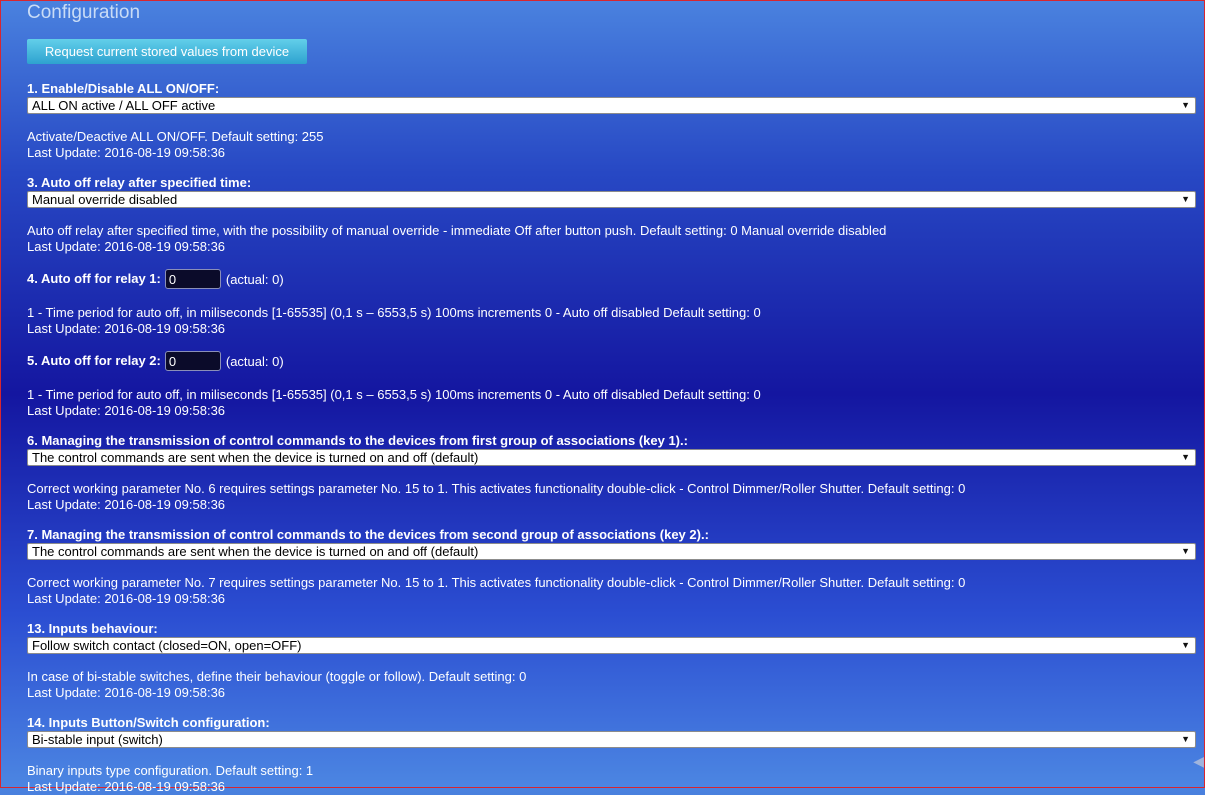  I want to click on relay-2-auto-off-input, so click(192, 361).